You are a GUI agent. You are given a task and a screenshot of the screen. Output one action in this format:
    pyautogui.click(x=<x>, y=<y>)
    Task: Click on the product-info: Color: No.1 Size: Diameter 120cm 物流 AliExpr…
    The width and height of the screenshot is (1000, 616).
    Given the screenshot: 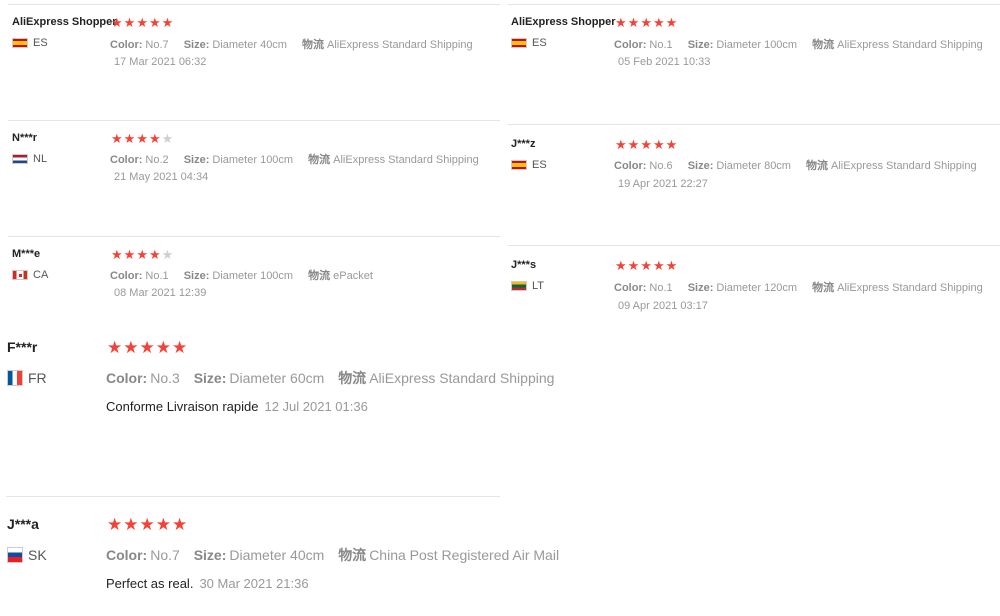 What is the action you would take?
    pyautogui.click(x=804, y=287)
    